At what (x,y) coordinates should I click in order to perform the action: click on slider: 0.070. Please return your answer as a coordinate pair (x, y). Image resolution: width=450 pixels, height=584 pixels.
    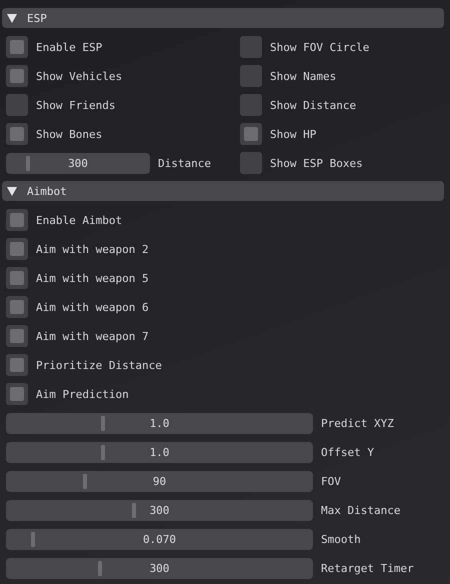
    Looking at the image, I should click on (159, 539).